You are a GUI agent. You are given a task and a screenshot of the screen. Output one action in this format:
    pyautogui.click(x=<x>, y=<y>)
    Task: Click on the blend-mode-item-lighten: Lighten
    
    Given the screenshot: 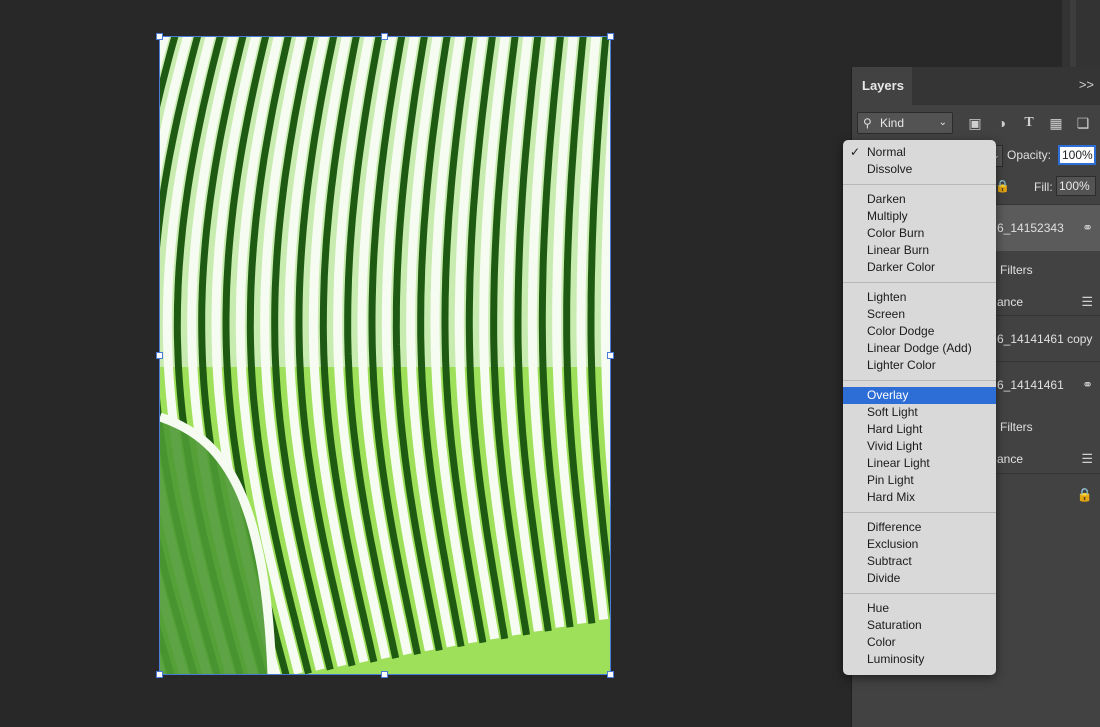 What is the action you would take?
    pyautogui.click(x=919, y=297)
    